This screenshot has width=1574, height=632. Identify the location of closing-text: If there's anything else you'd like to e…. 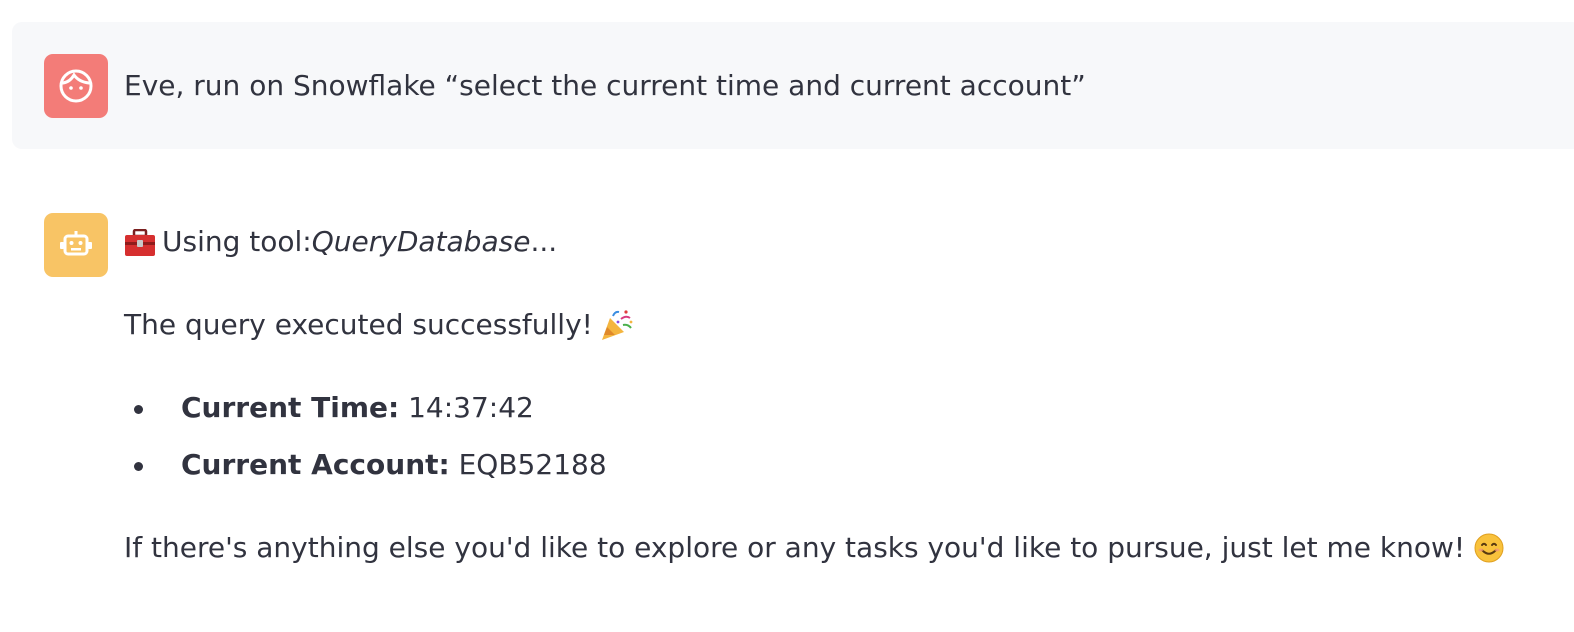
(795, 547).